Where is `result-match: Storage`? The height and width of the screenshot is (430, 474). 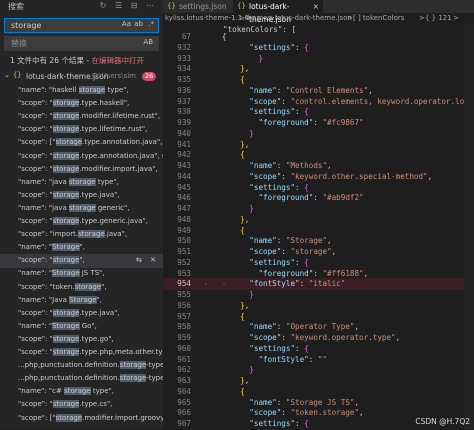 result-match: Storage is located at coordinates (66, 273).